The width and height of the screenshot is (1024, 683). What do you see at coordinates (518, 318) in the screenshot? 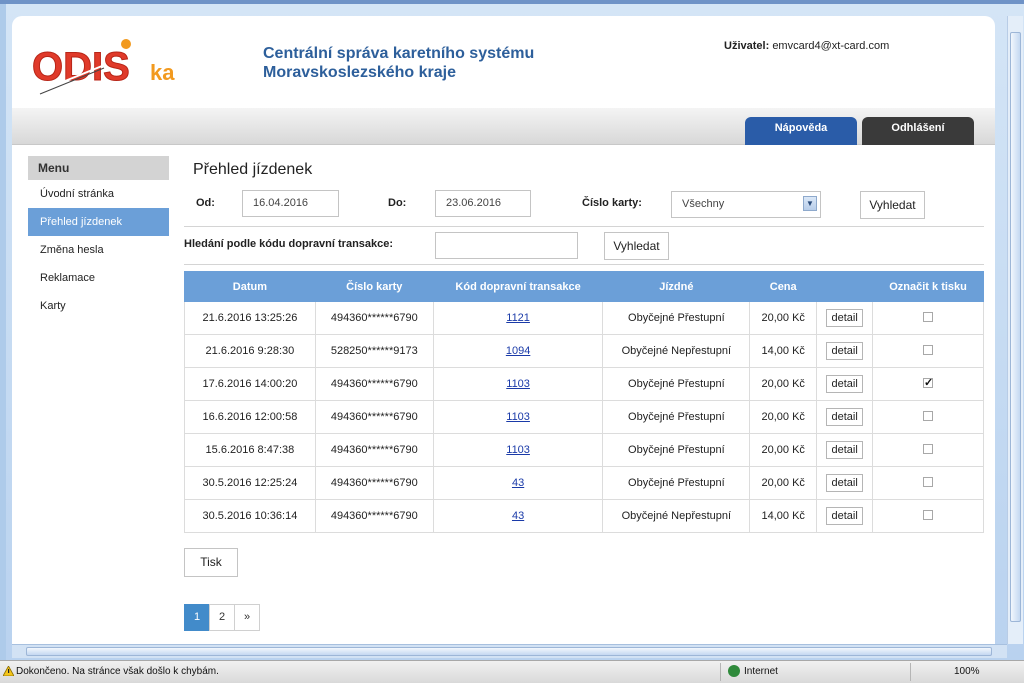
I see `transaction-code-link: 1121` at bounding box center [518, 318].